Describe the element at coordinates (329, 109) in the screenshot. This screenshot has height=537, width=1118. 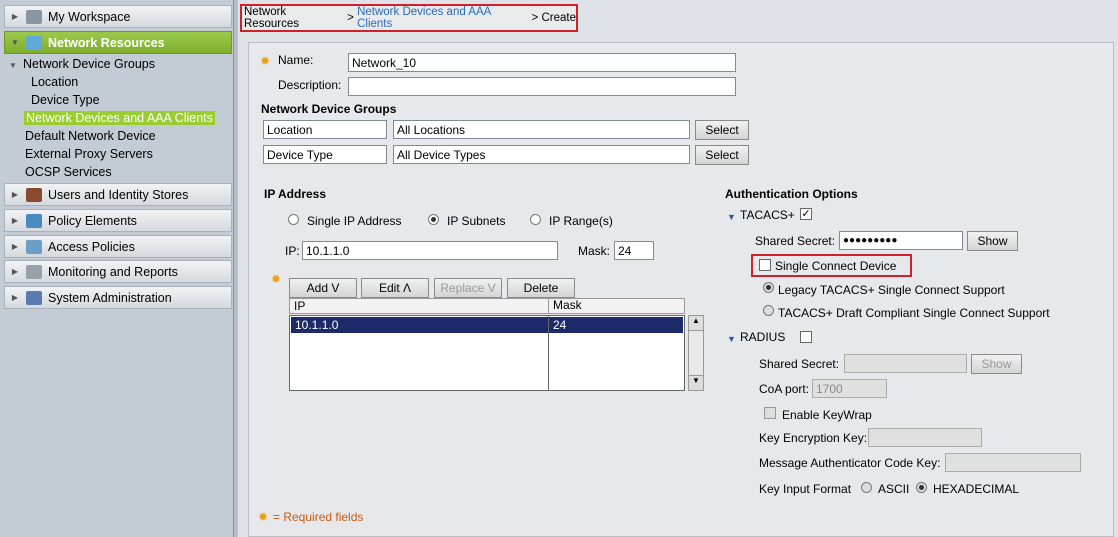
I see `ndg-heading: Network Device Groups` at that location.